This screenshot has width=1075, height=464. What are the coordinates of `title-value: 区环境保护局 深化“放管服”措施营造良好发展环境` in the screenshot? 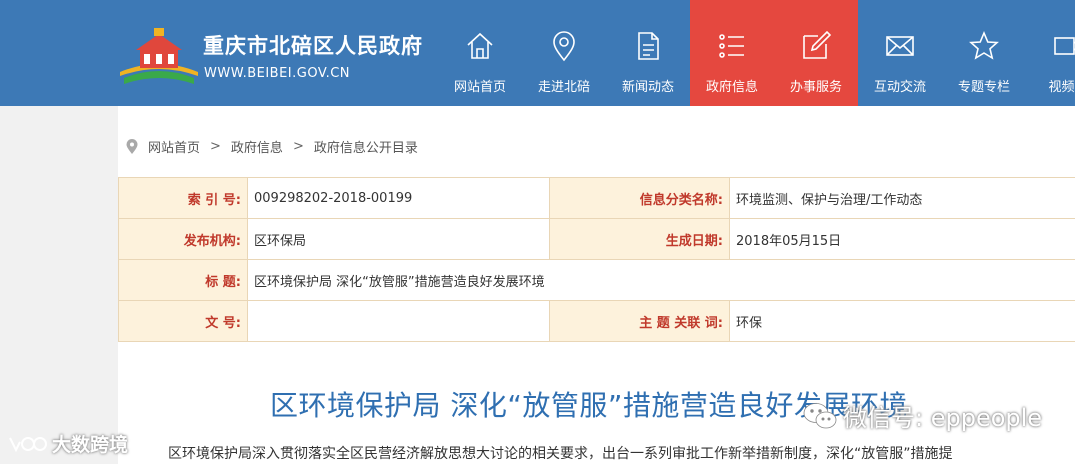 It's located at (661, 280).